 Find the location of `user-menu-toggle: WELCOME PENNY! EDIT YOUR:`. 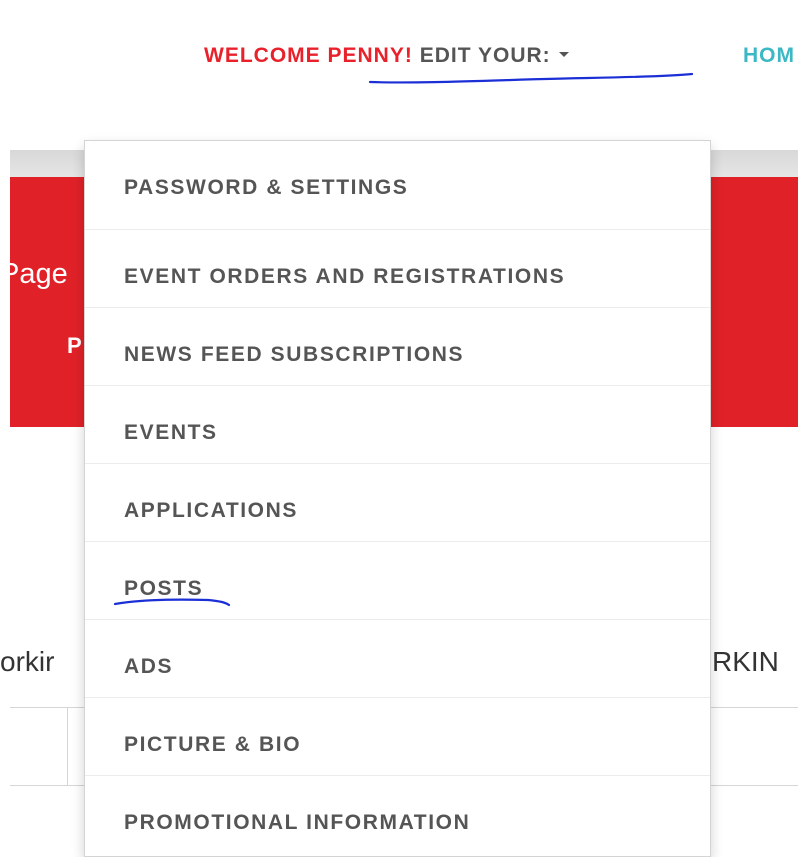

user-menu-toggle: WELCOME PENNY! EDIT YOUR: is located at coordinates (386, 56).